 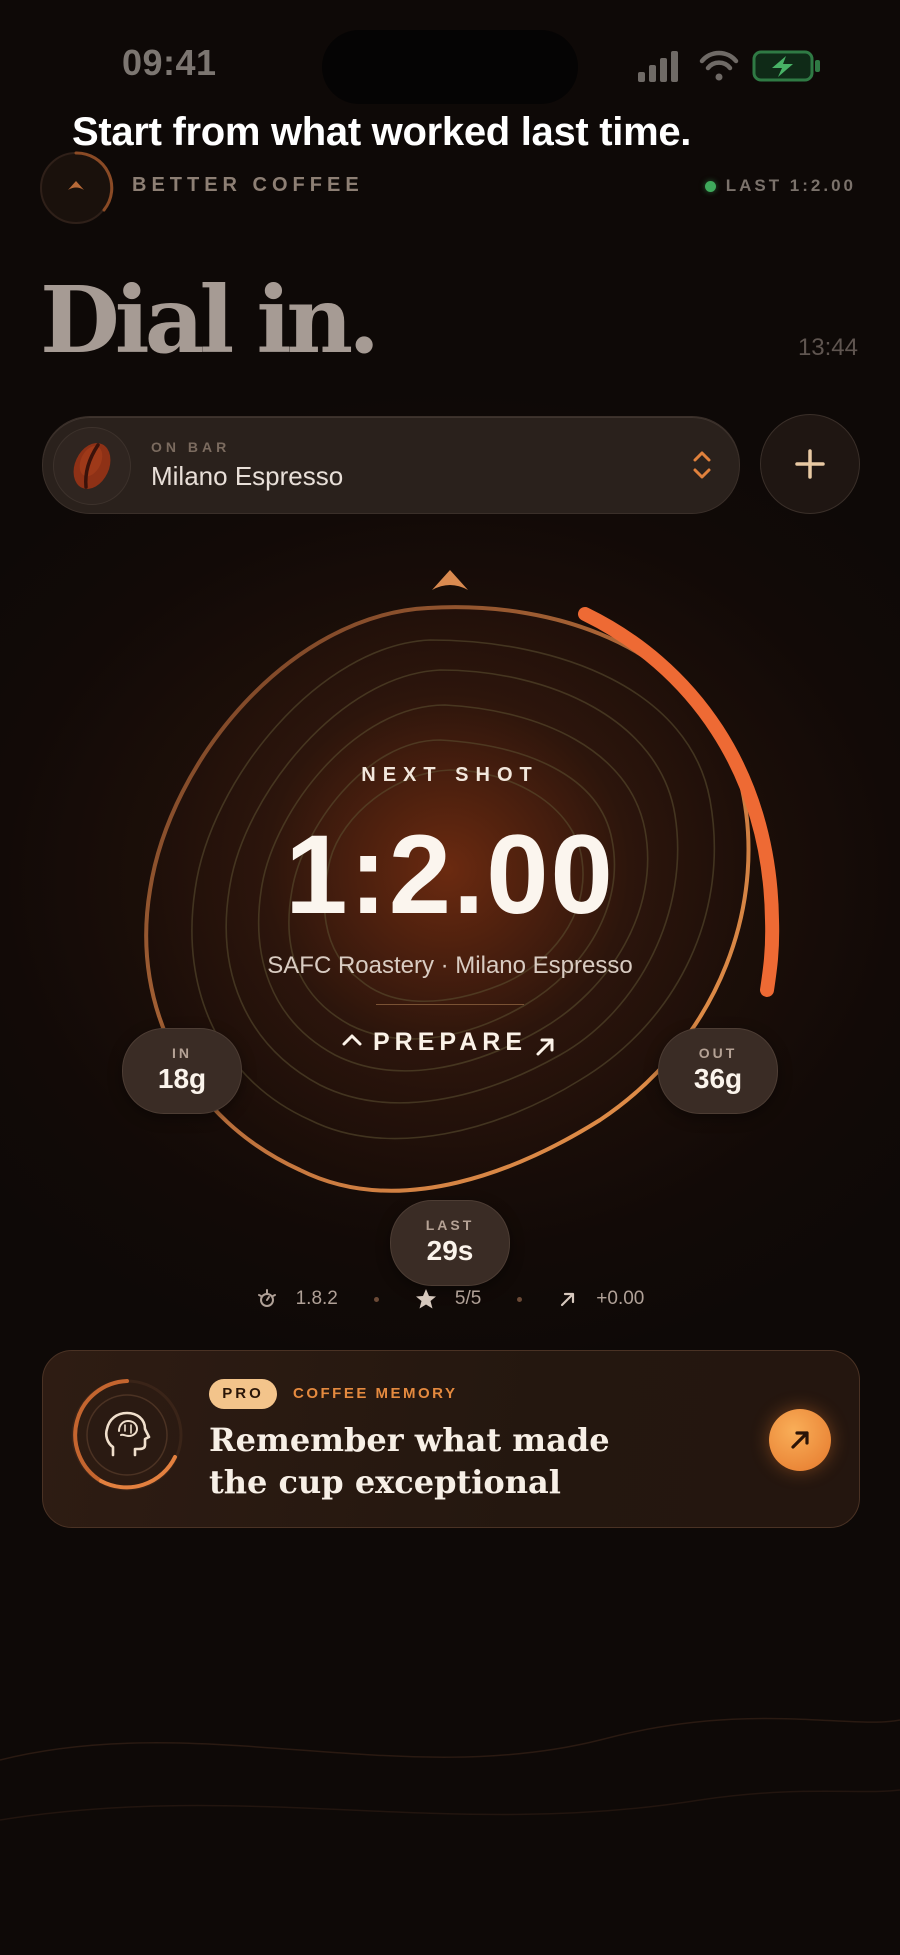 I want to click on pro-card-title: Remember what made the cup exceptional, so click(x=409, y=1461).